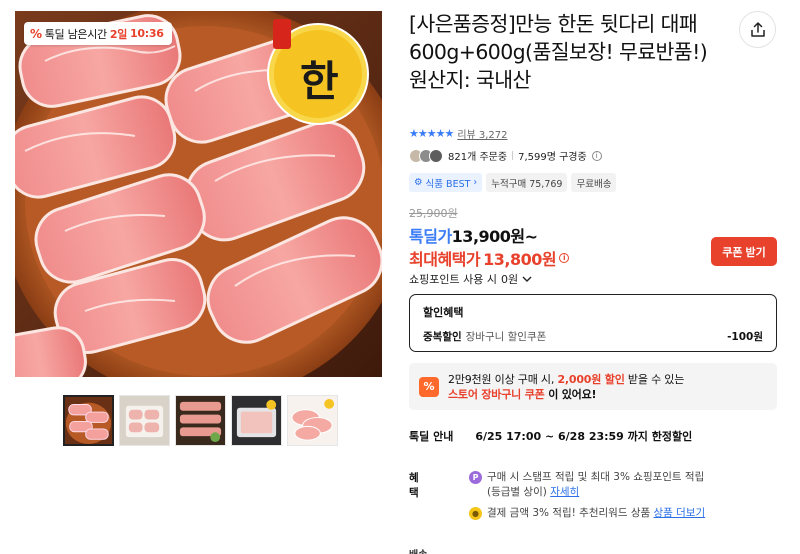 This screenshot has width=800, height=554. Describe the element at coordinates (431, 133) in the screenshot. I see `star-rating-icon: ★★★★★` at that location.